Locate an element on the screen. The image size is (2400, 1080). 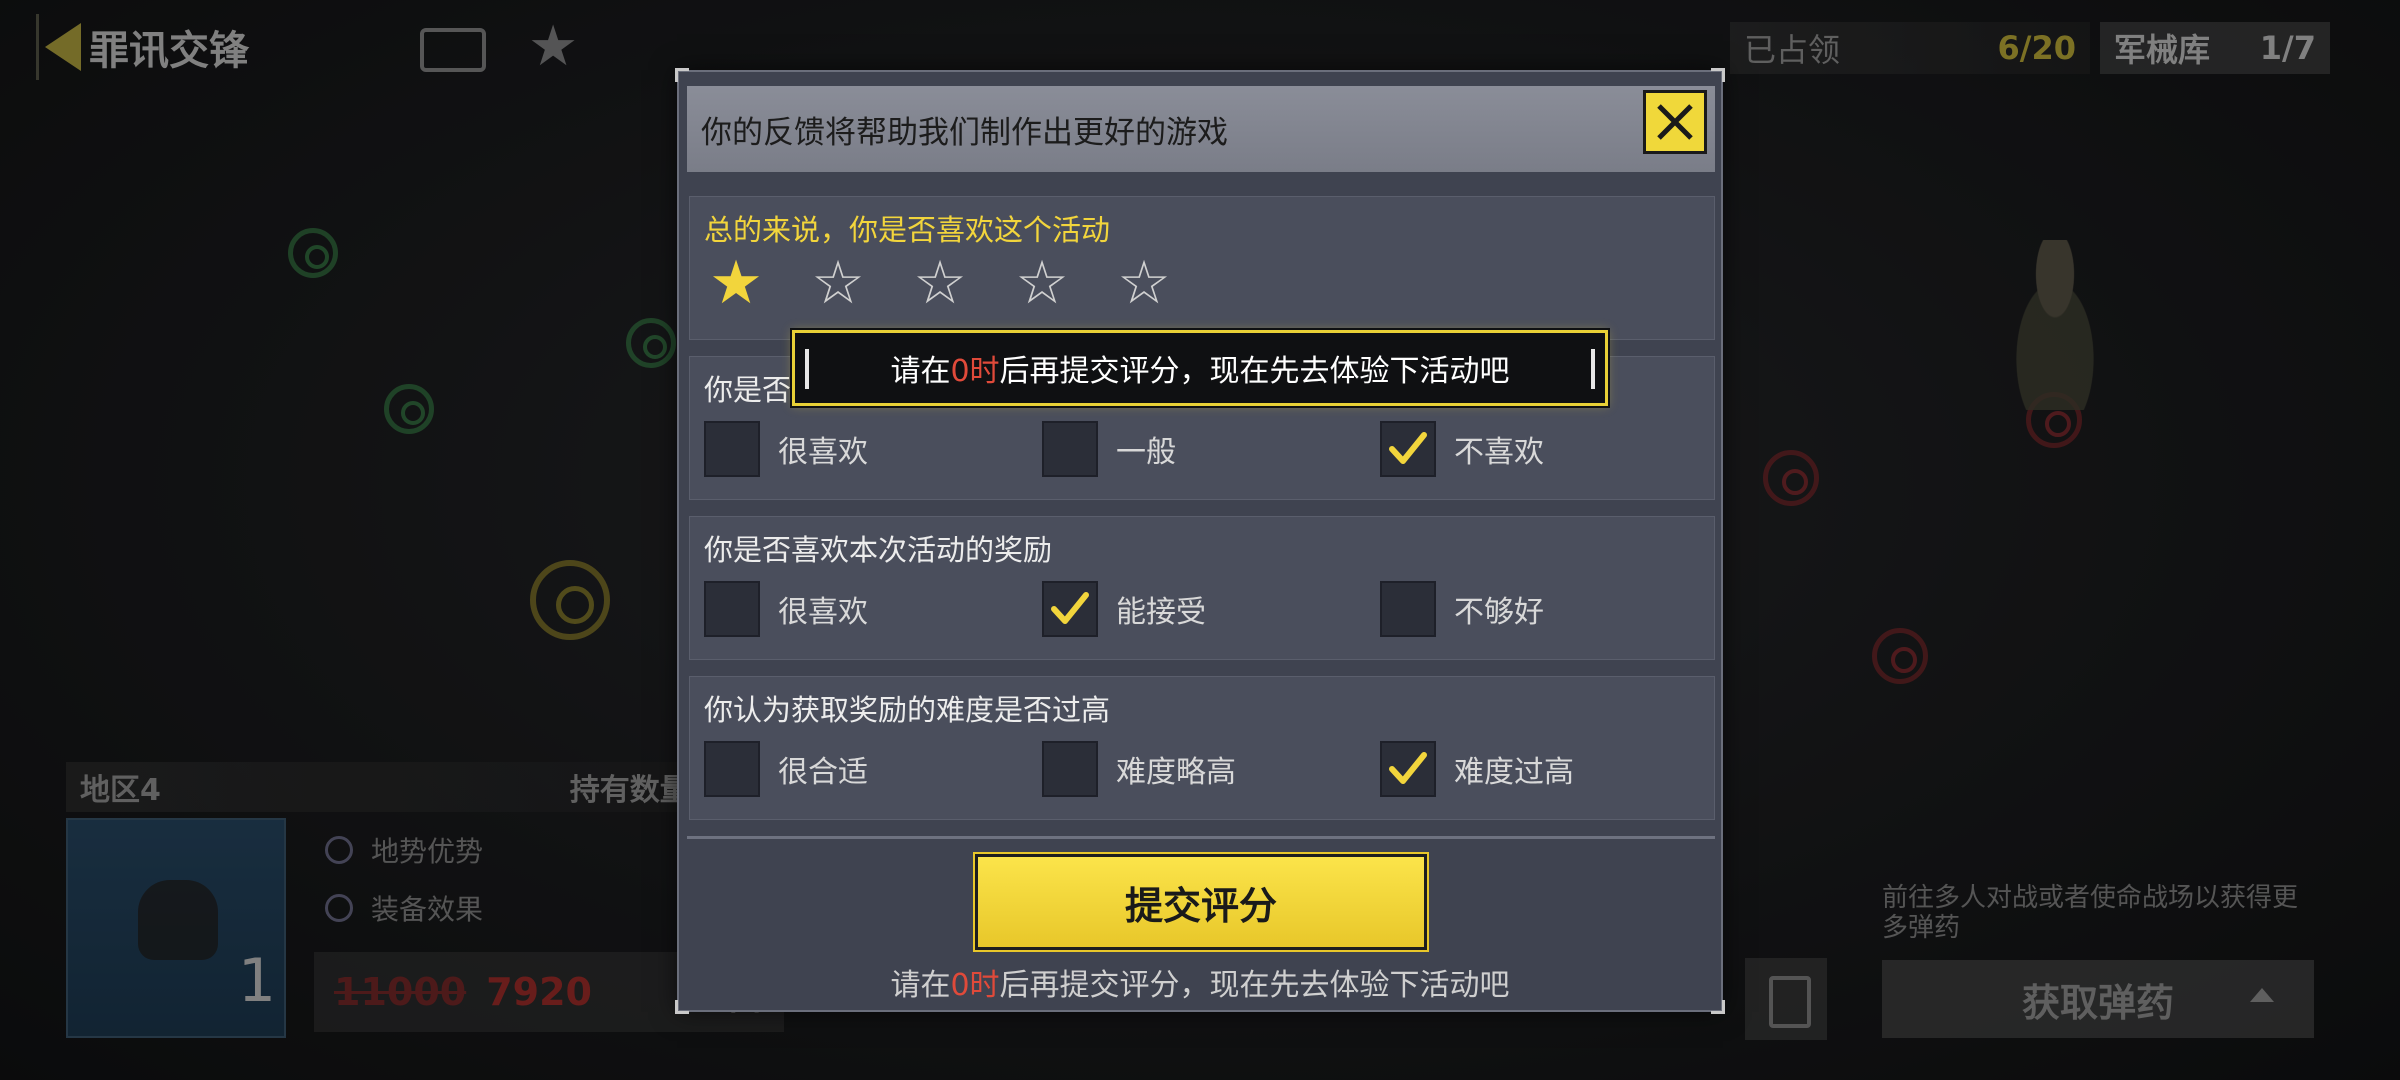
attr-equipment: 装备效果 is located at coordinates (404, 908).